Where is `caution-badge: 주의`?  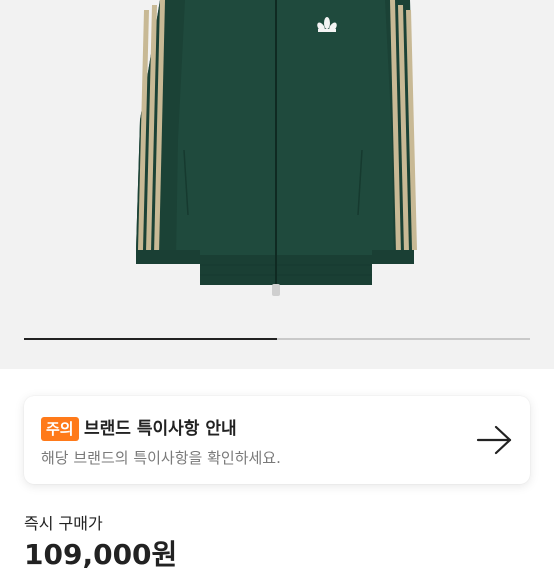 caution-badge: 주의 is located at coordinates (60, 429).